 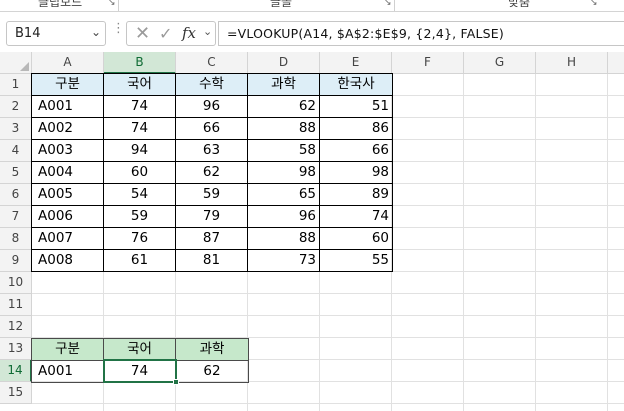 I want to click on name-box: B14 ⌄, so click(x=56, y=33).